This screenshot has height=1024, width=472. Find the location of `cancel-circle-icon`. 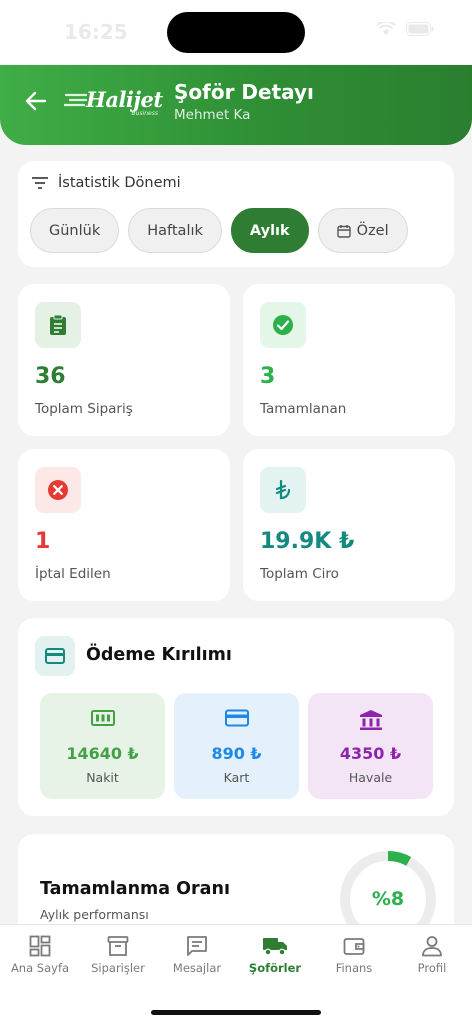

cancel-circle-icon is located at coordinates (58, 490).